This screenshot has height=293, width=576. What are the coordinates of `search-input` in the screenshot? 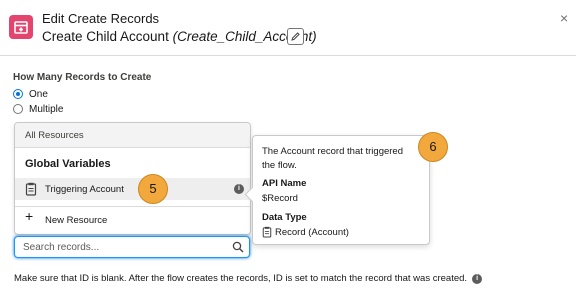 It's located at (123, 247).